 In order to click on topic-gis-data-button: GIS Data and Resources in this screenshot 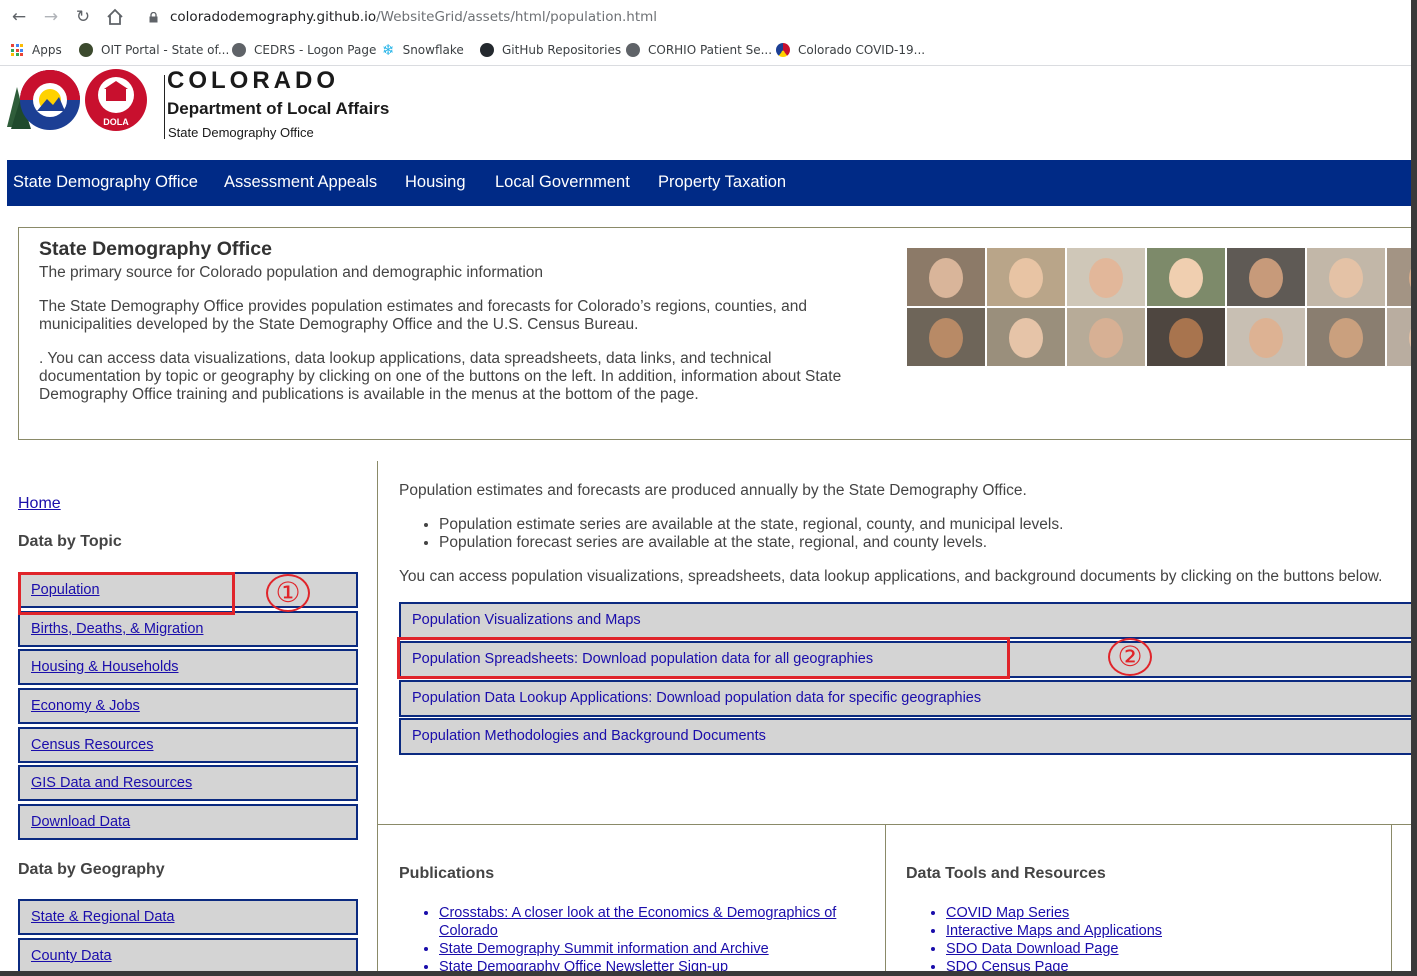, I will do `click(188, 783)`.